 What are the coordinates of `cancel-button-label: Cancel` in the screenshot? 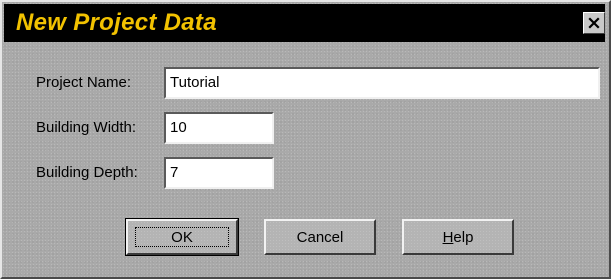 It's located at (320, 237).